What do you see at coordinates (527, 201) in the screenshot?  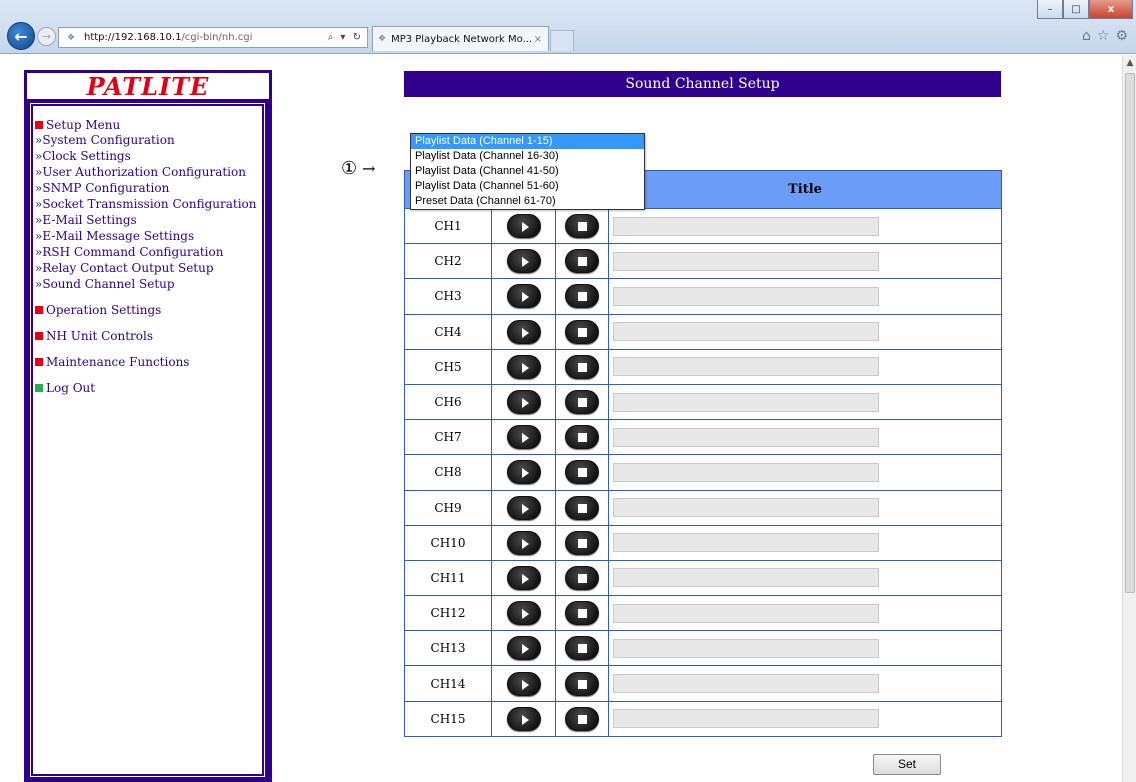 I see `dropdown-option: Preset Data (Channel 61-70)` at bounding box center [527, 201].